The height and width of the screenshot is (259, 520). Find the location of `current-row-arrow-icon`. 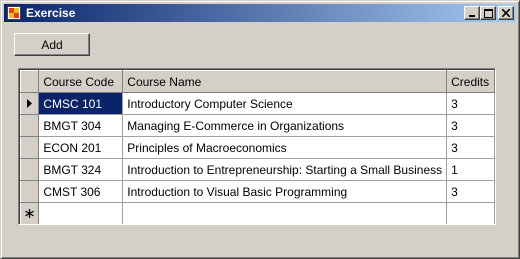

current-row-arrow-icon is located at coordinates (29, 103).